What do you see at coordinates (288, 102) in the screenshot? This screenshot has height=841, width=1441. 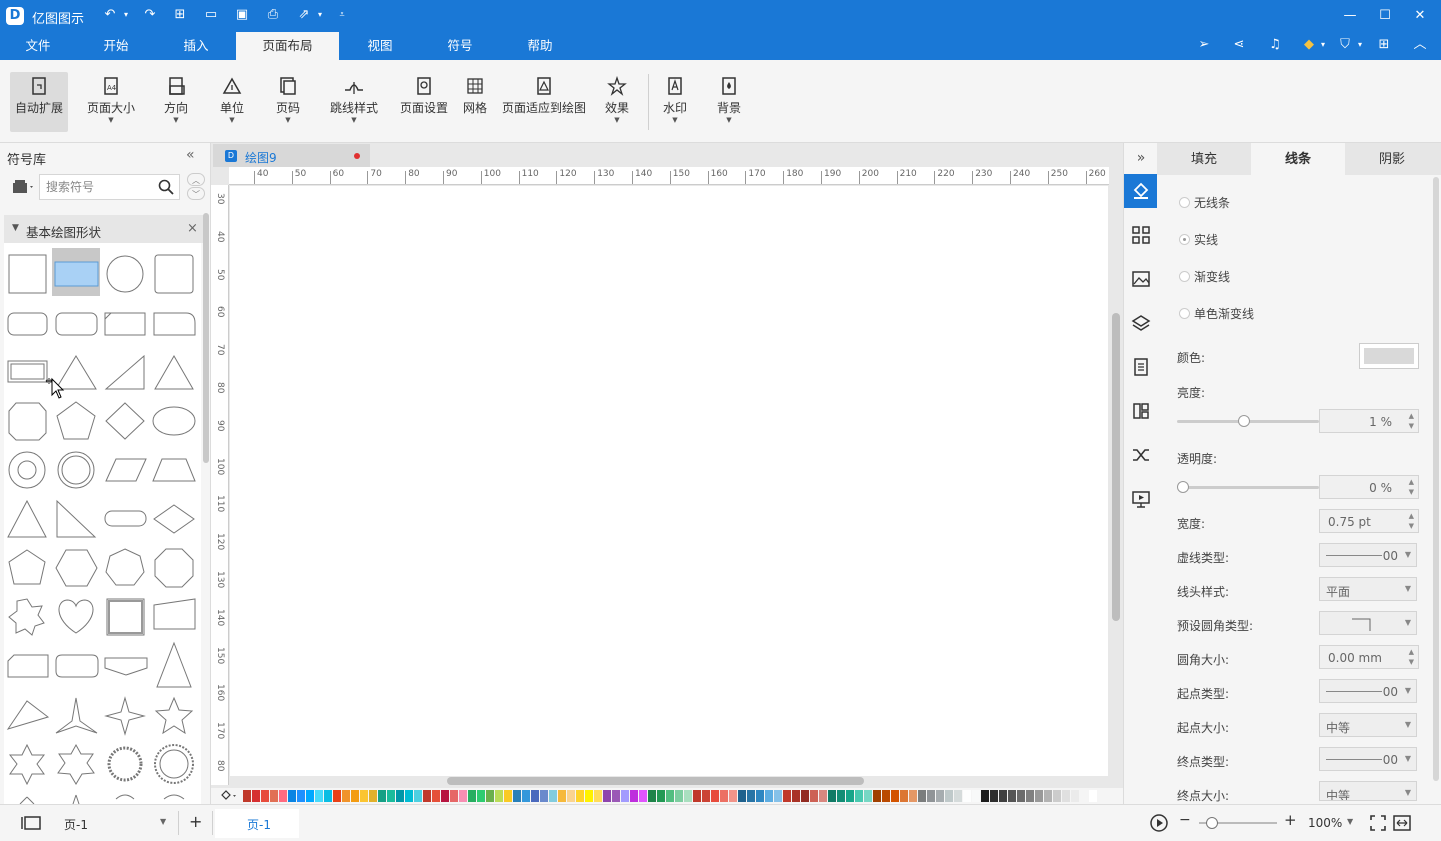 I see `page-number-button: 页码 ▼` at bounding box center [288, 102].